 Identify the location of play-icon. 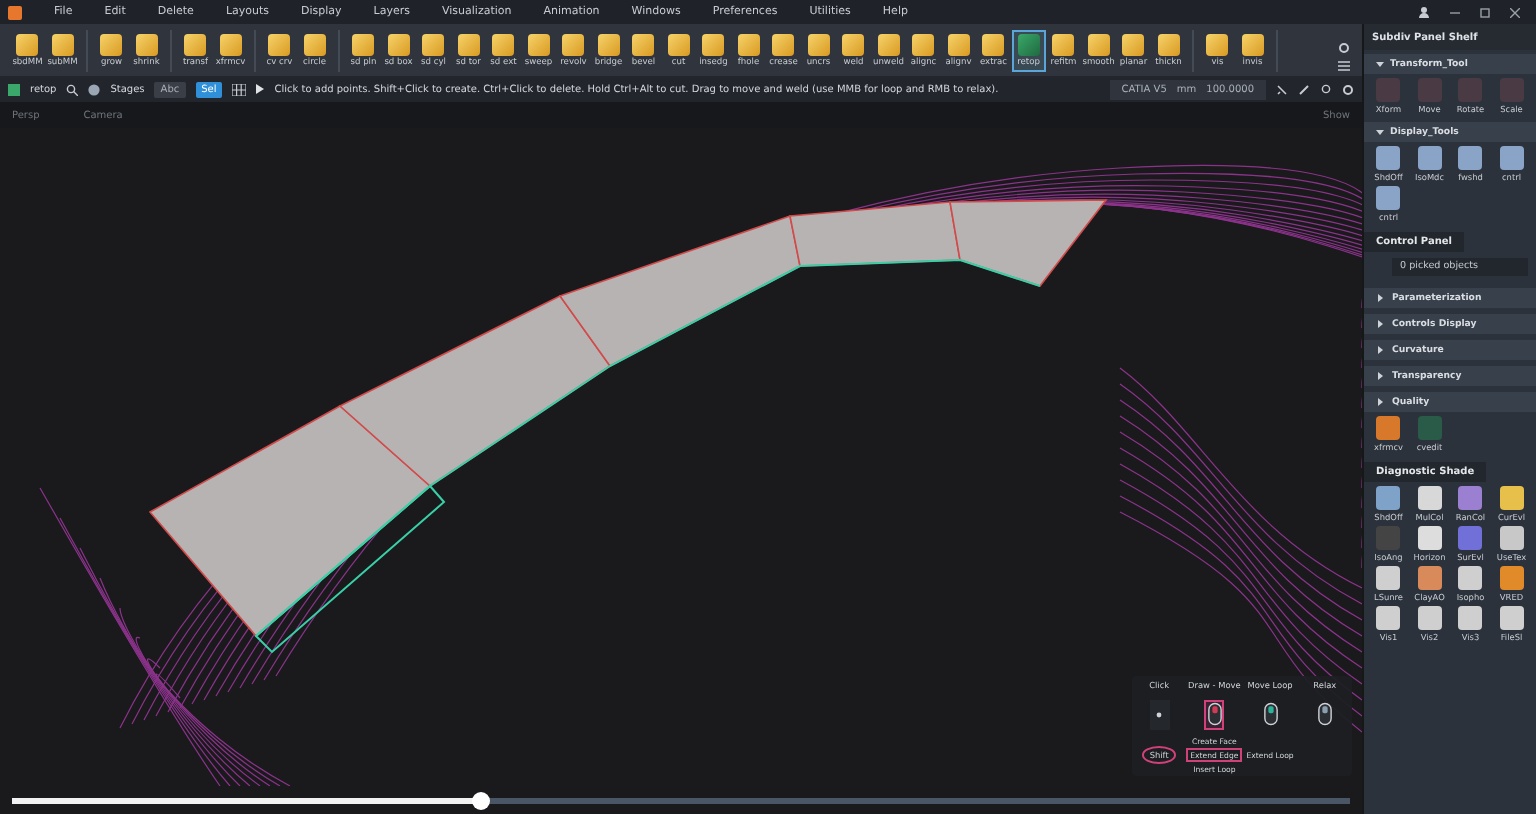
(260, 89).